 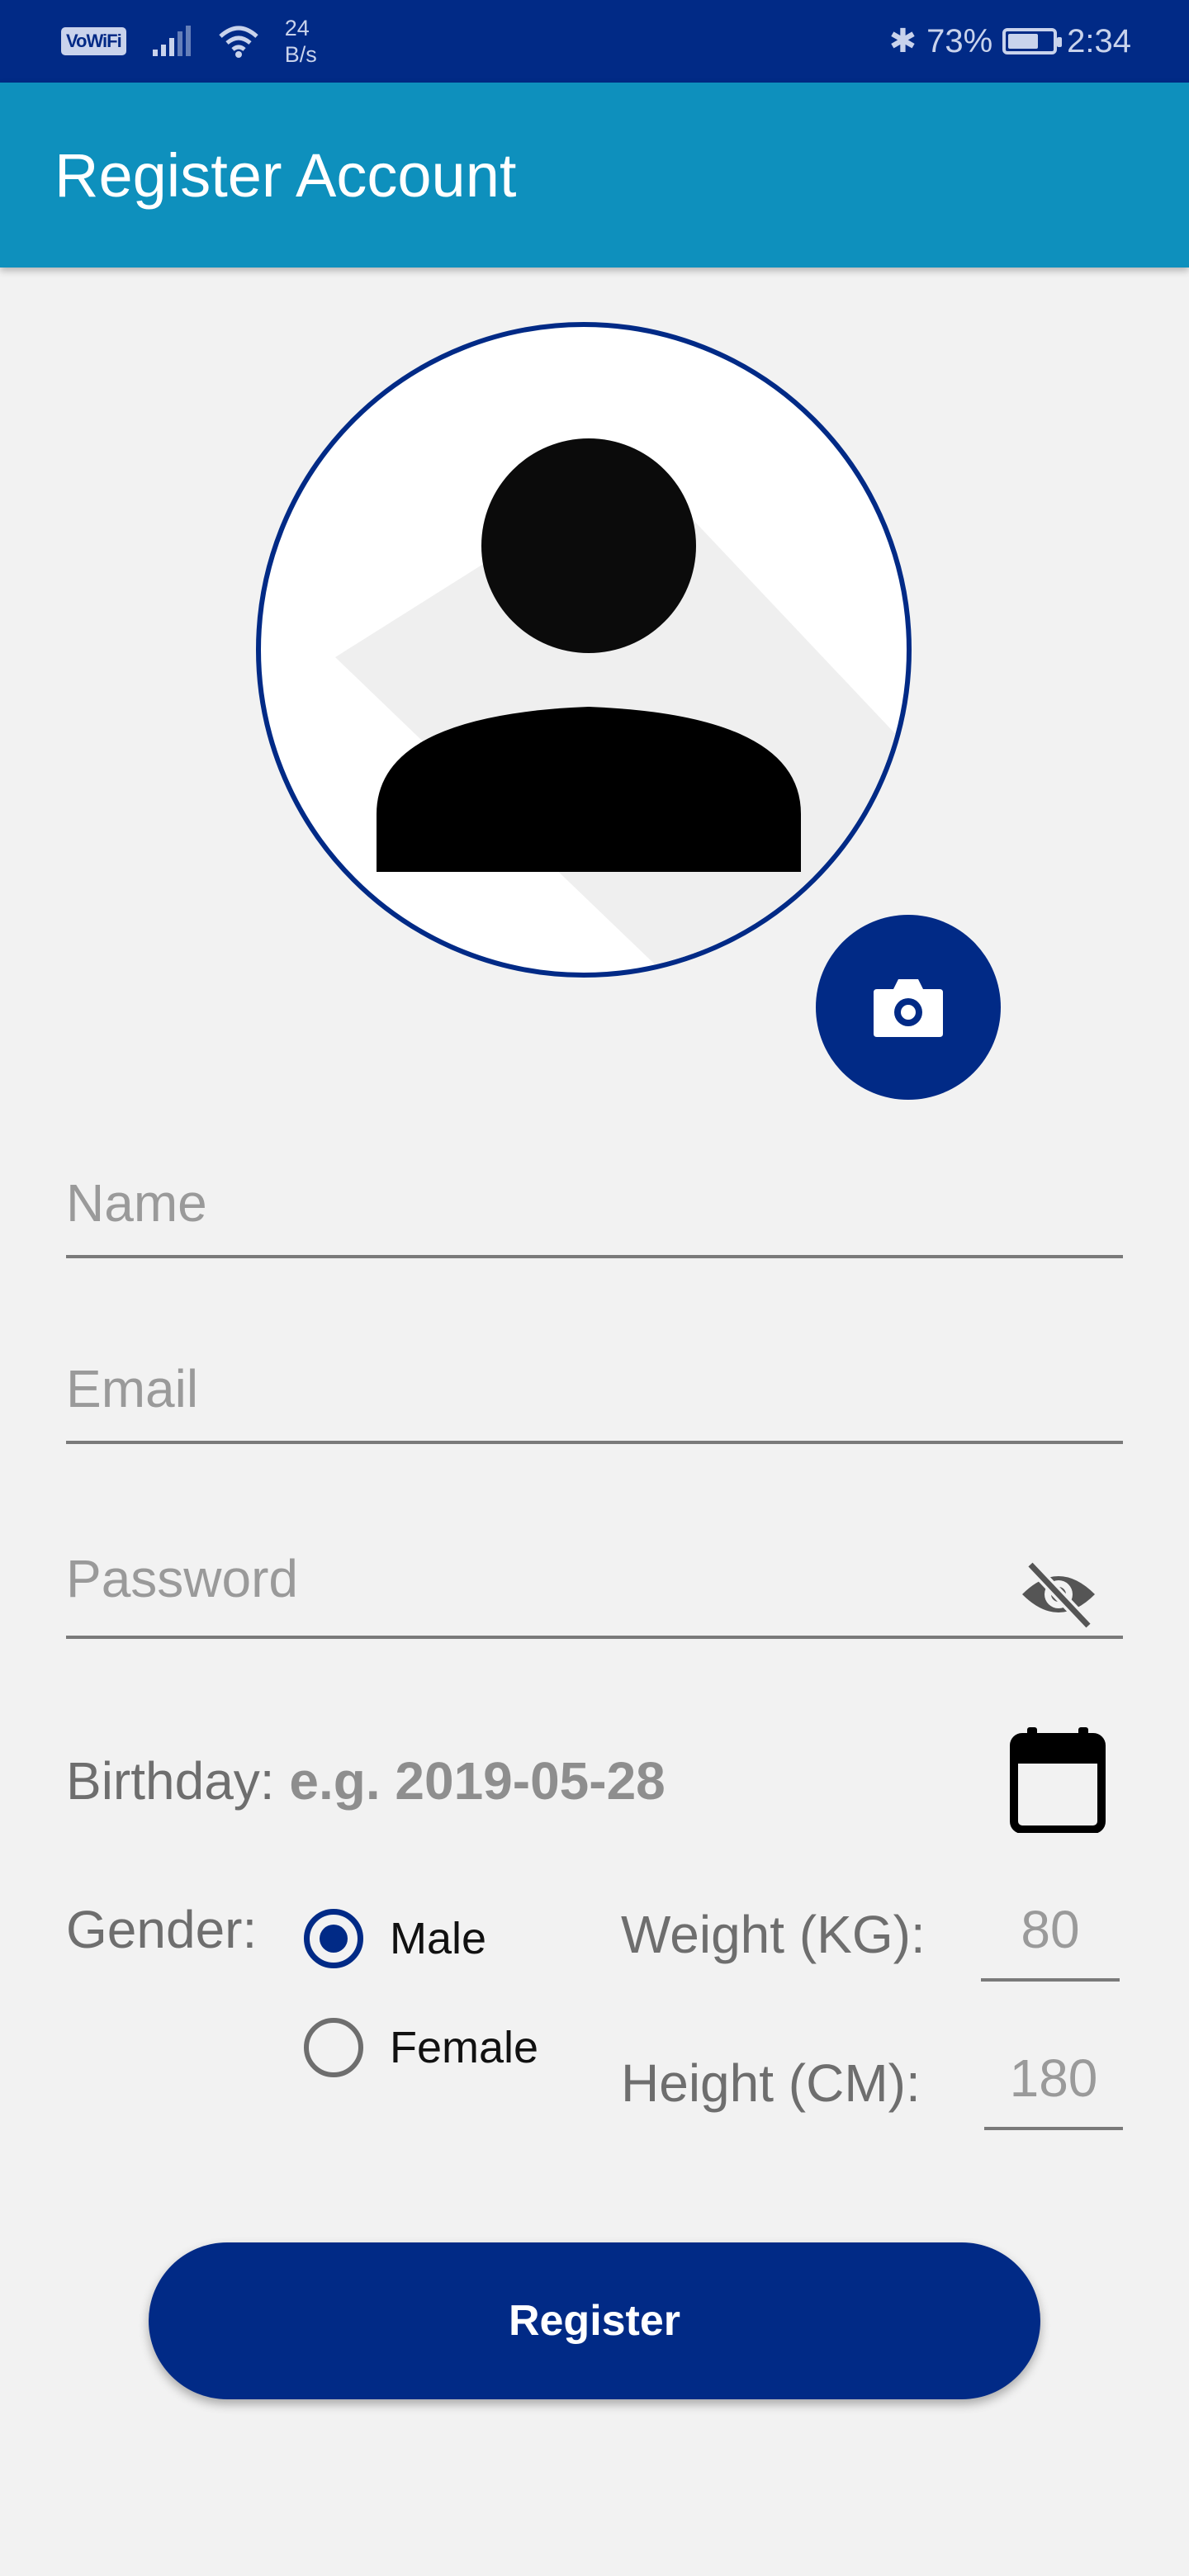 I want to click on status-right: ✱ 73% 2:34, so click(x=1010, y=41).